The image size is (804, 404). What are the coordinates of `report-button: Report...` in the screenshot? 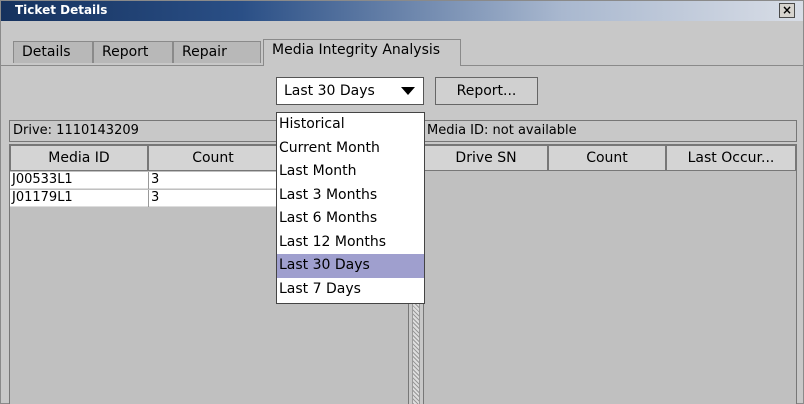 It's located at (486, 91).